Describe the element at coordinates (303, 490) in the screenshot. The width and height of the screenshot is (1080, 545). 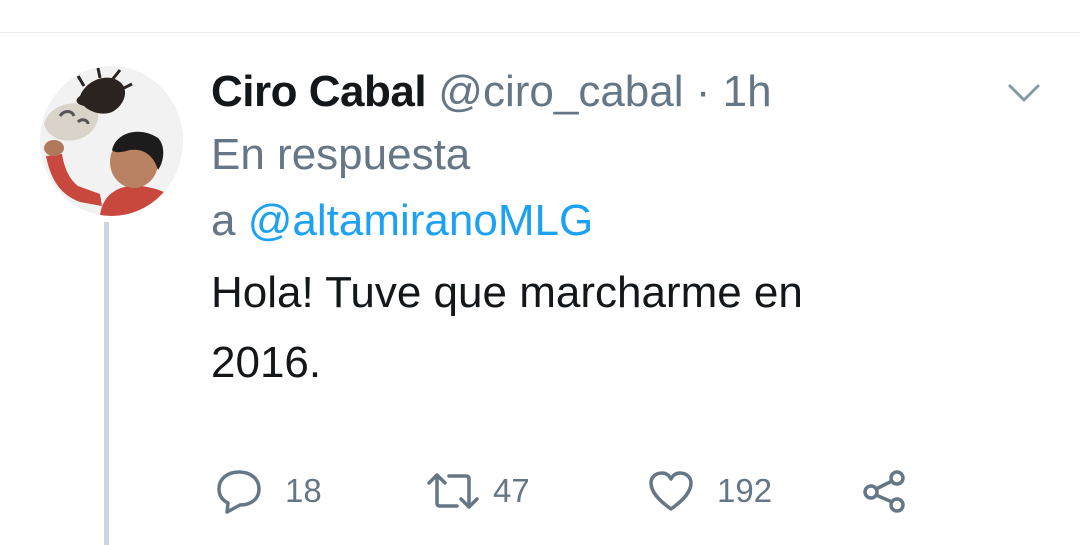
I see `reply-count: 18` at that location.